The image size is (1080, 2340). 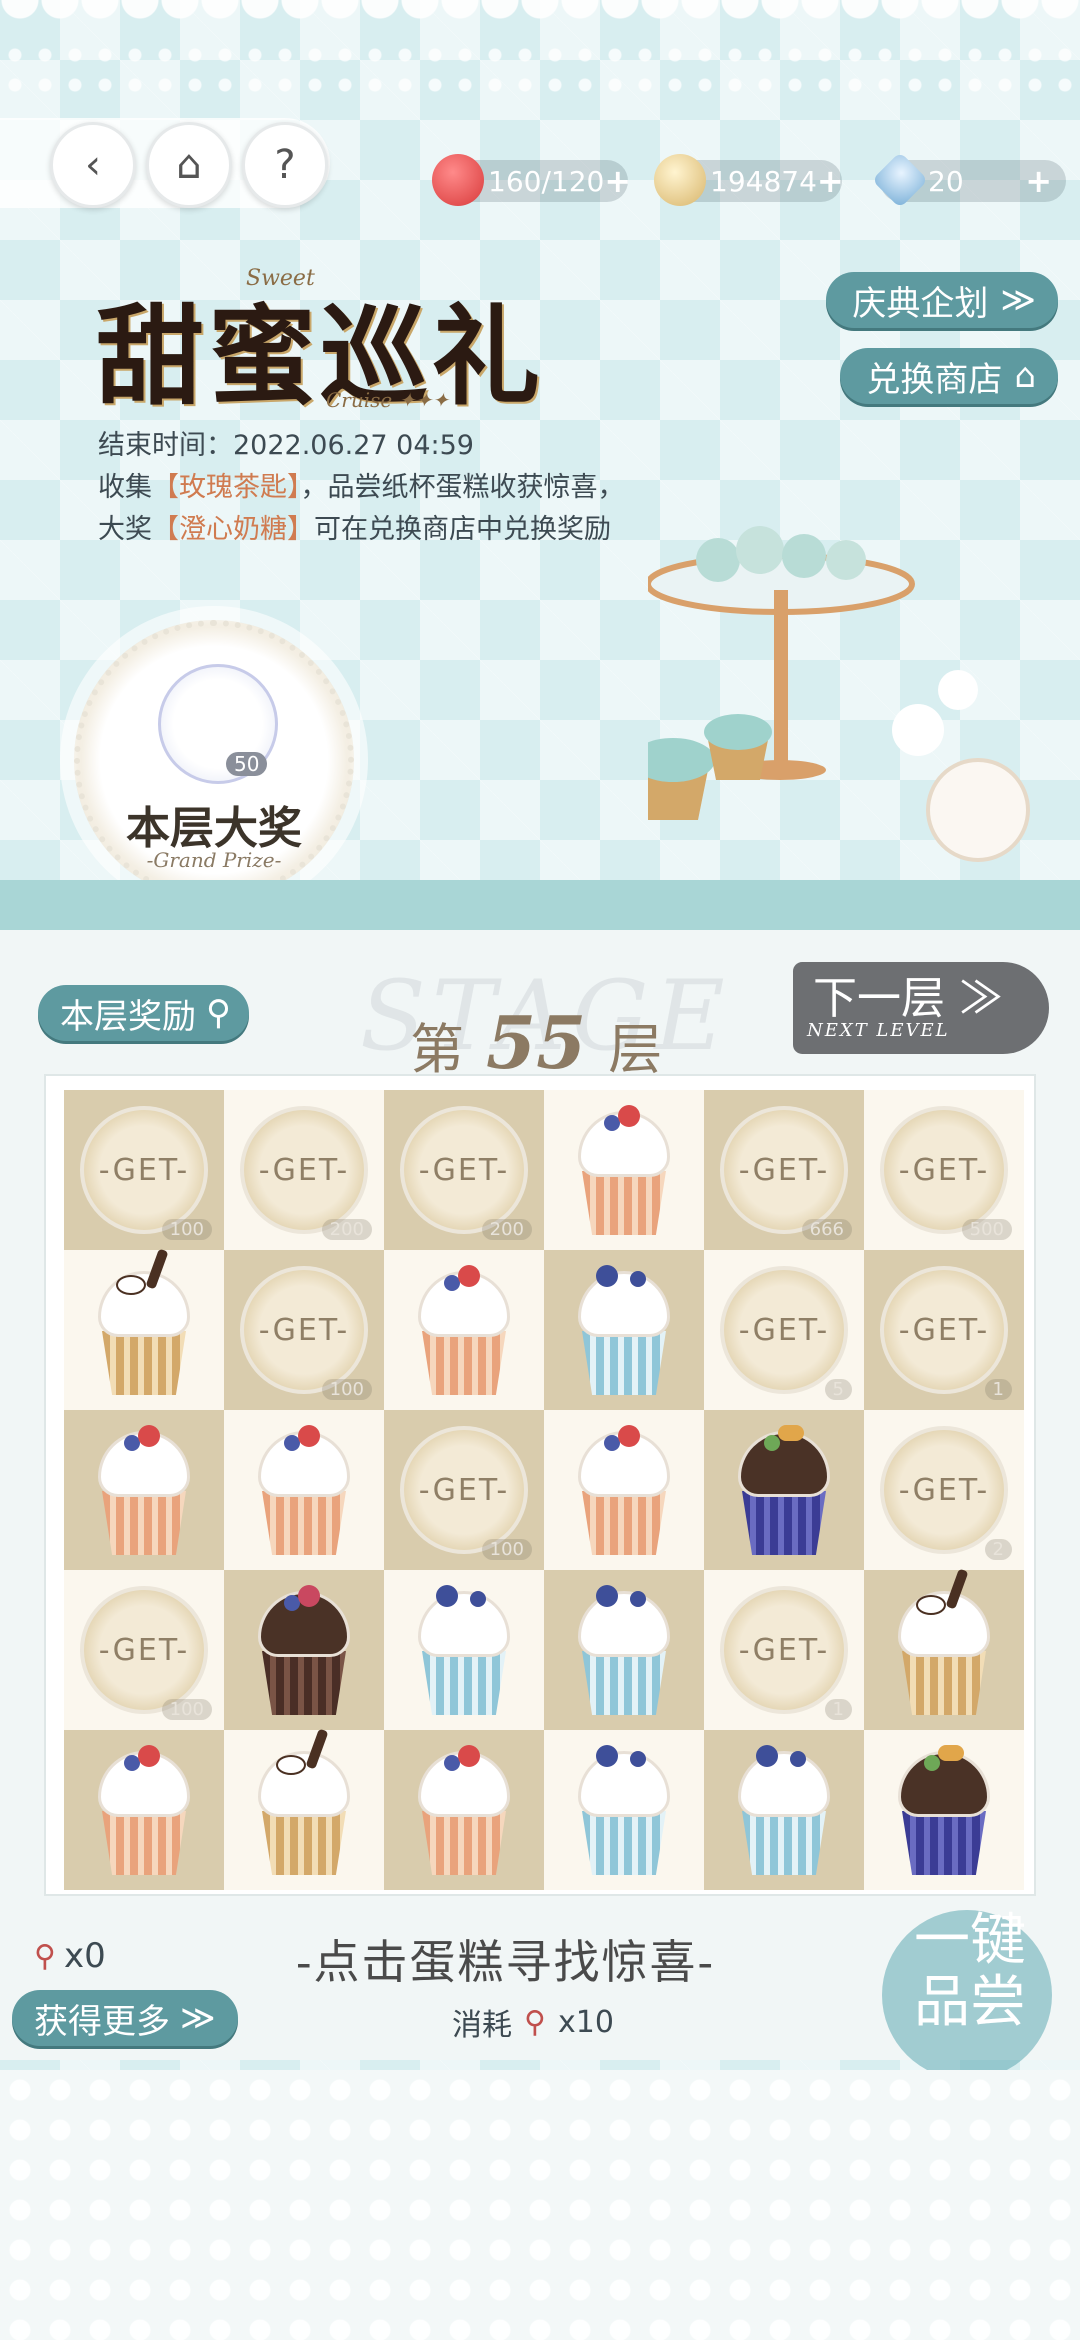 What do you see at coordinates (214, 760) in the screenshot?
I see `grand-prize-badge: 50 本层大奖 -Grand Prize-` at bounding box center [214, 760].